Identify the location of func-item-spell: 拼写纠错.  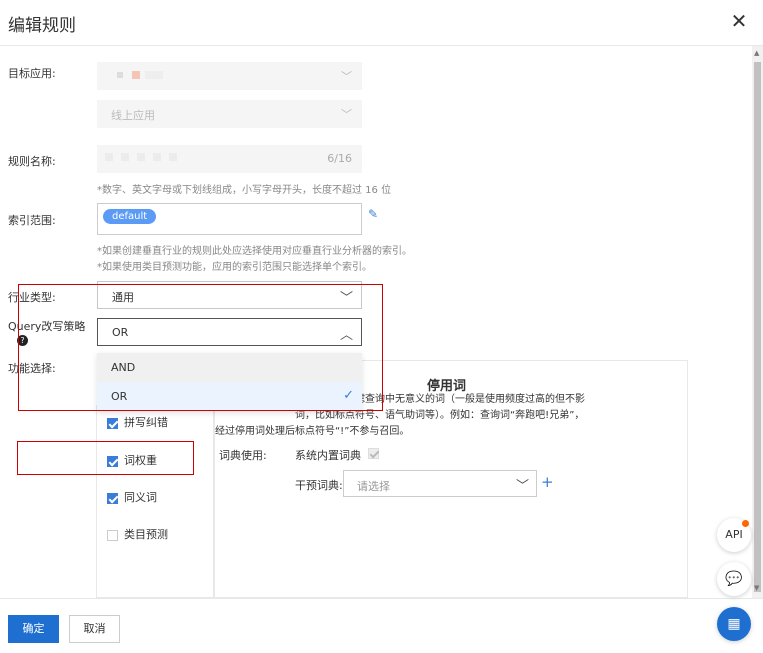
(137, 422).